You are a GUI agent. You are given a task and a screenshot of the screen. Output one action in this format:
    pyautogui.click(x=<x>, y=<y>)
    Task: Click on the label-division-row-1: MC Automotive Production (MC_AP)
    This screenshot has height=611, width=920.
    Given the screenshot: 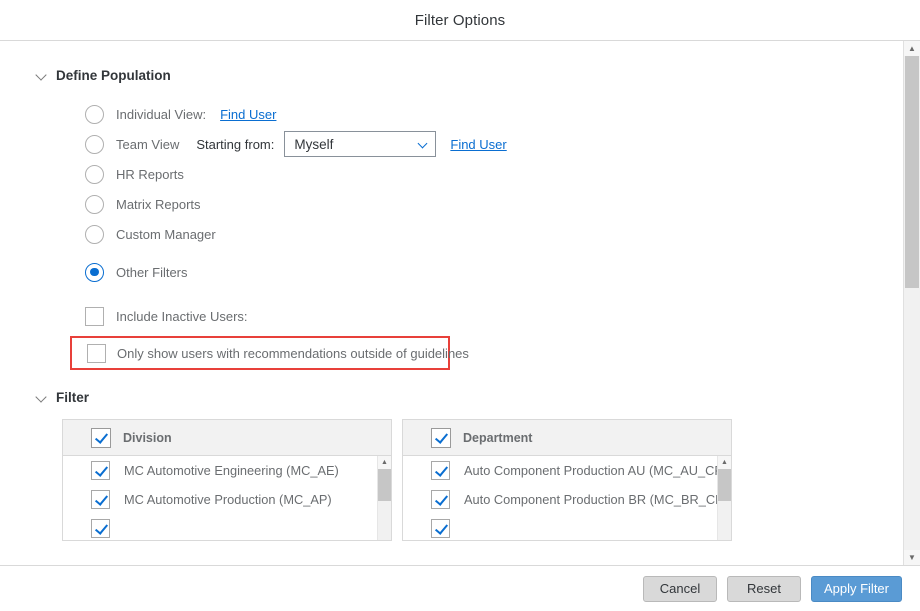 What is the action you would take?
    pyautogui.click(x=228, y=499)
    